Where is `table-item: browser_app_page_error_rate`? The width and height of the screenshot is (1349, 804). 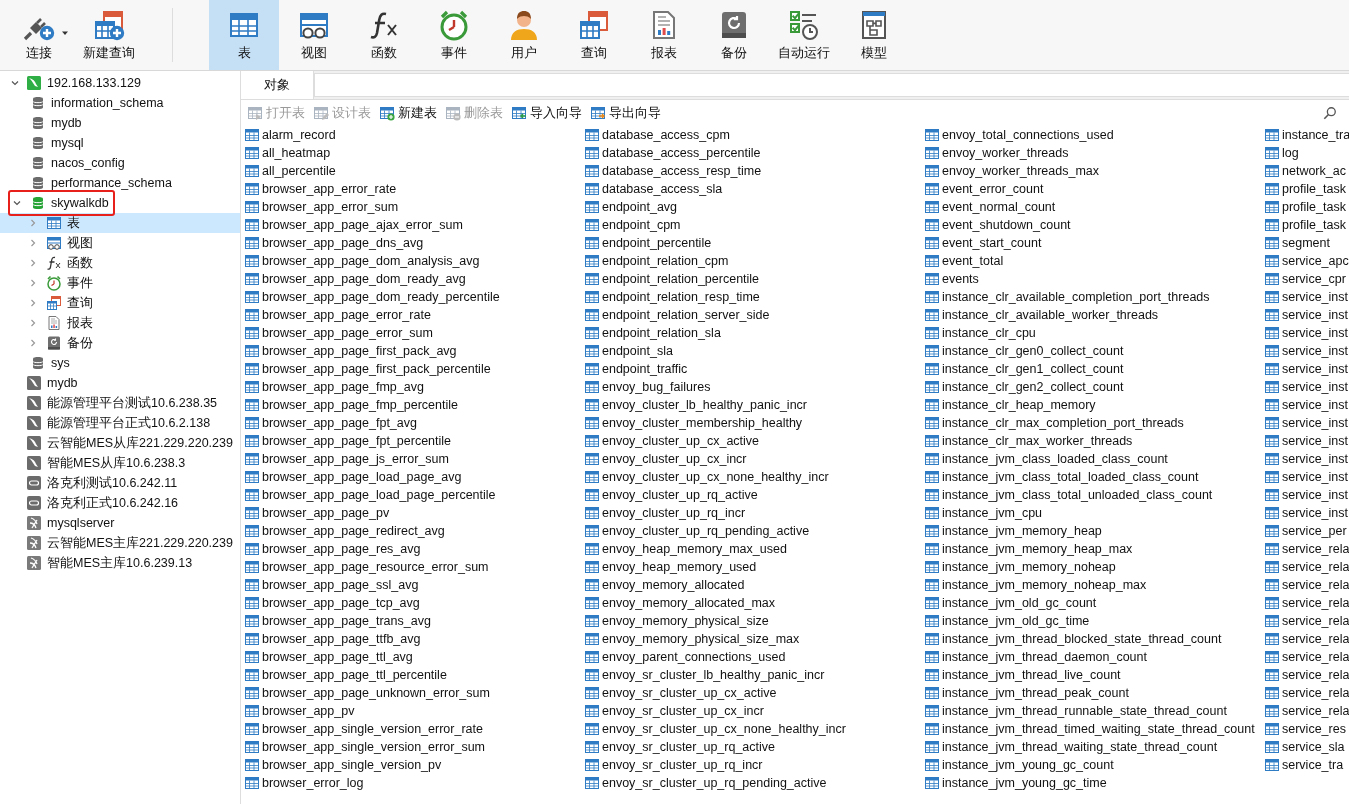 table-item: browser_app_page_error_rate is located at coordinates (414, 315).